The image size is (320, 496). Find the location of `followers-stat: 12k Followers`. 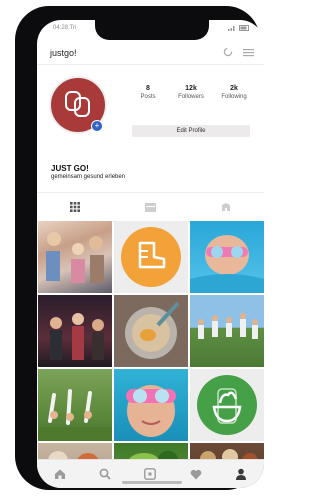

followers-stat: 12k Followers is located at coordinates (191, 92).